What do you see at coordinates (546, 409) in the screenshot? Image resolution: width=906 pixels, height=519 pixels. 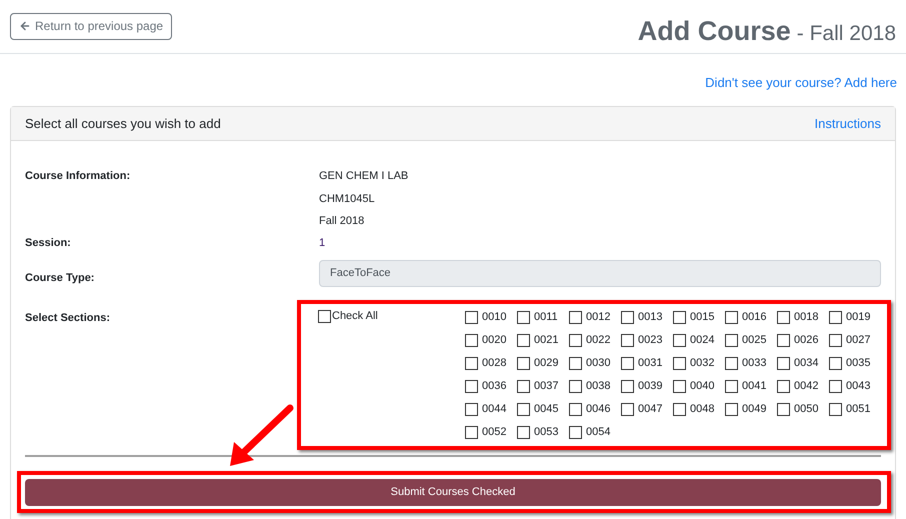 I see `section-label: 0045` at bounding box center [546, 409].